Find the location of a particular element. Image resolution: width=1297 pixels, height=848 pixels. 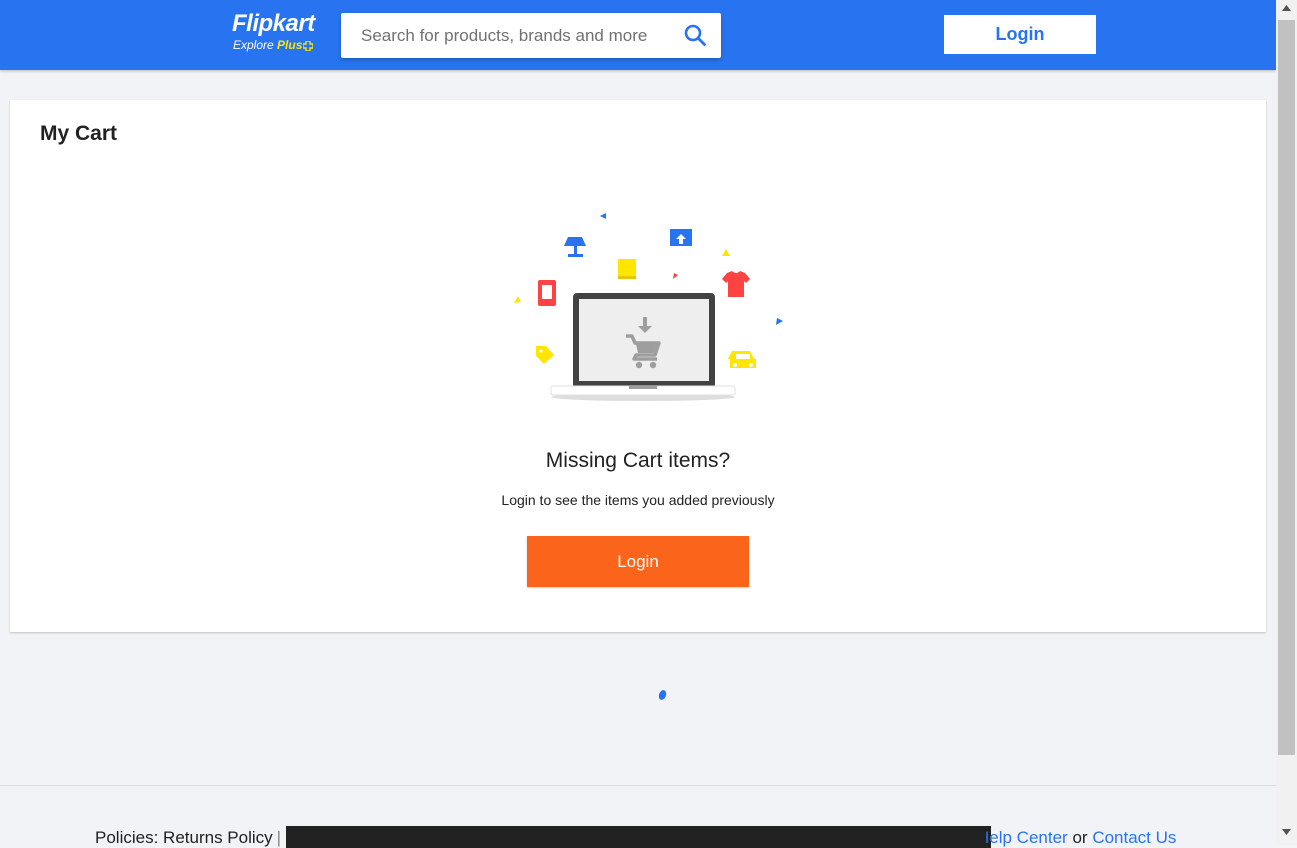

page-title: My Cart is located at coordinates (79, 133).